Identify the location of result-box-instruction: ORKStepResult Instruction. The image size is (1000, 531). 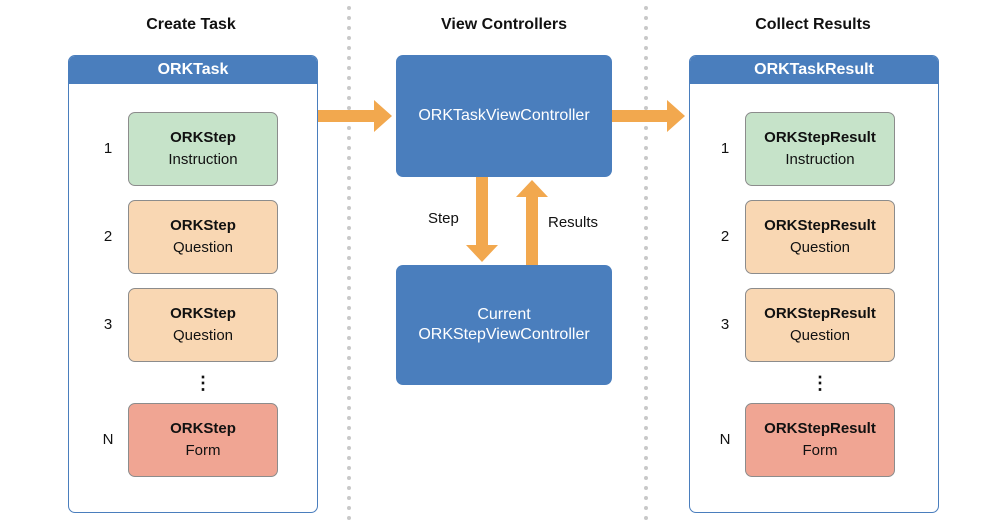
(820, 149).